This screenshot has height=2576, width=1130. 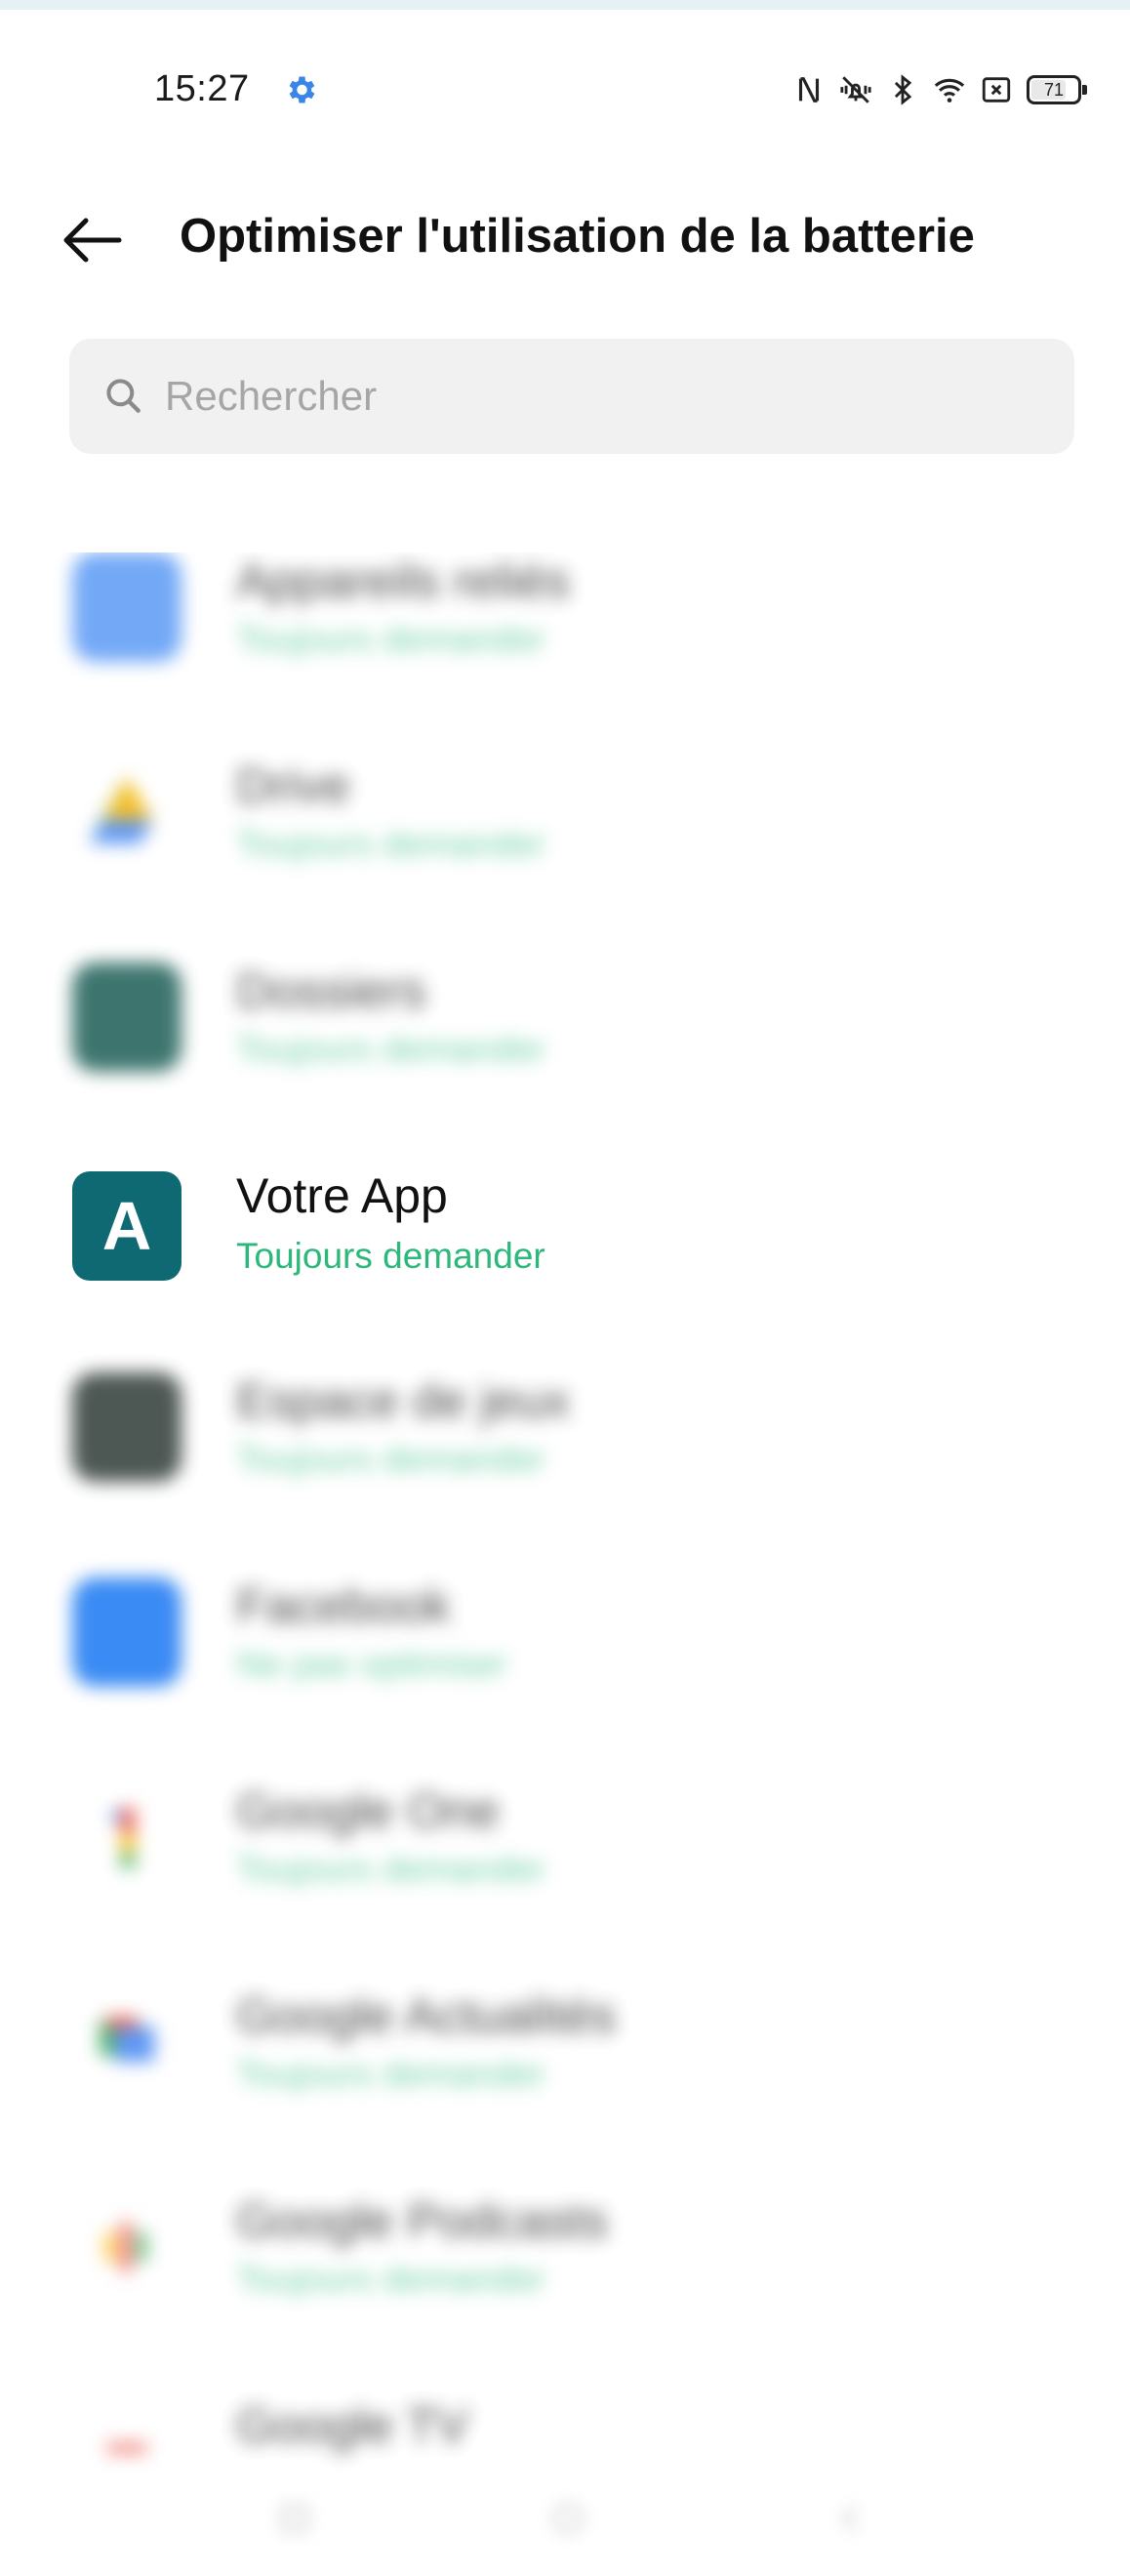 I want to click on votre-app-icon: A, so click(x=127, y=1226).